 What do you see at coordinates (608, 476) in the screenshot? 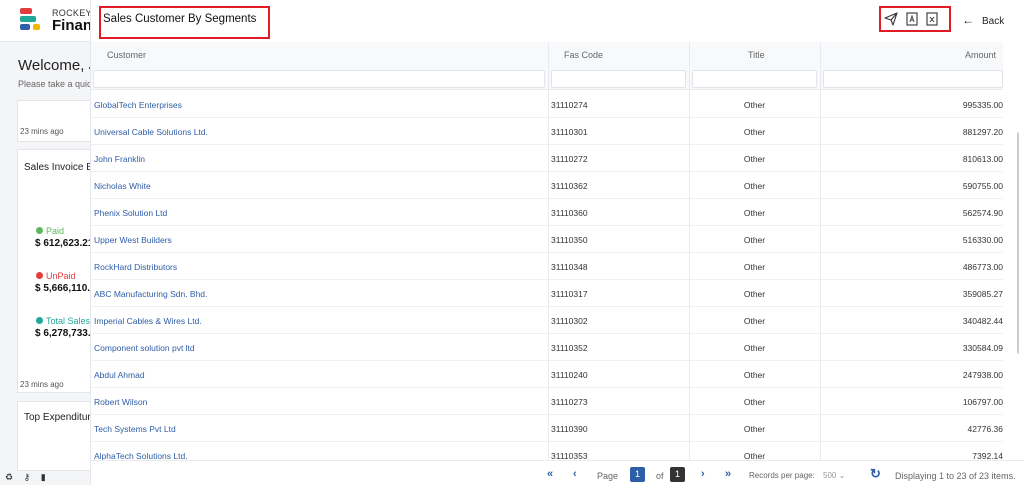
I see `page-label: Page` at bounding box center [608, 476].